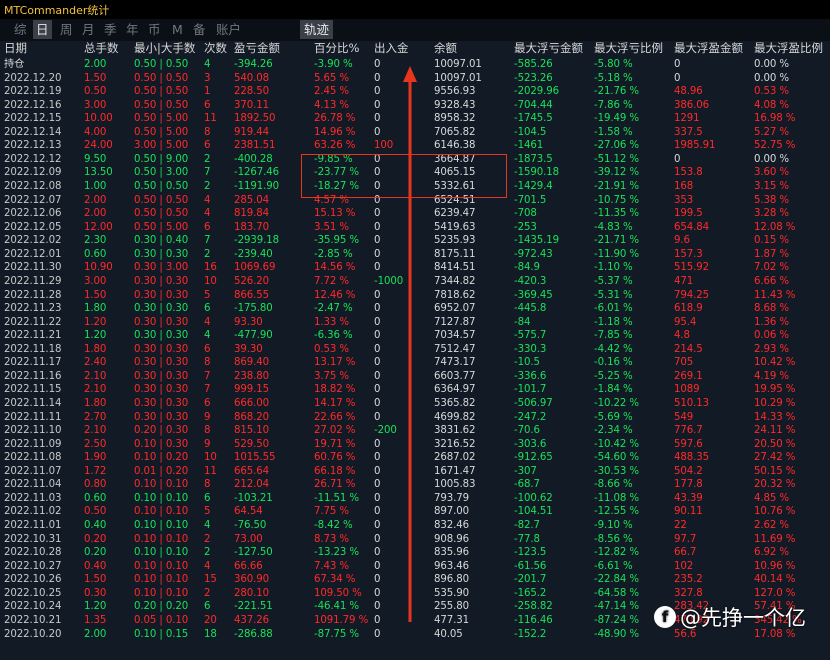  Describe the element at coordinates (95, 105) in the screenshot. I see `cell-total-lots: 3.00` at that location.